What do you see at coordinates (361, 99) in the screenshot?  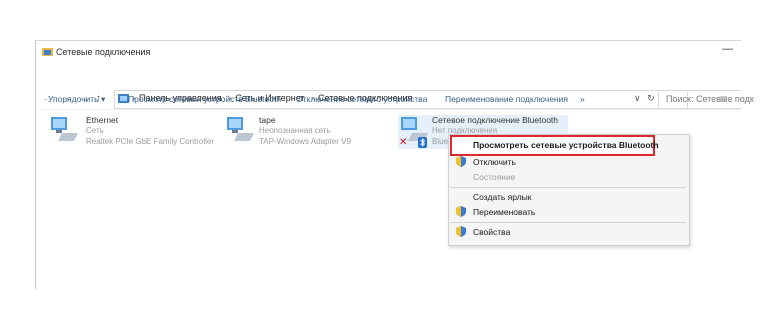 I see `disable-device-button: Отключение сетевого устройства` at bounding box center [361, 99].